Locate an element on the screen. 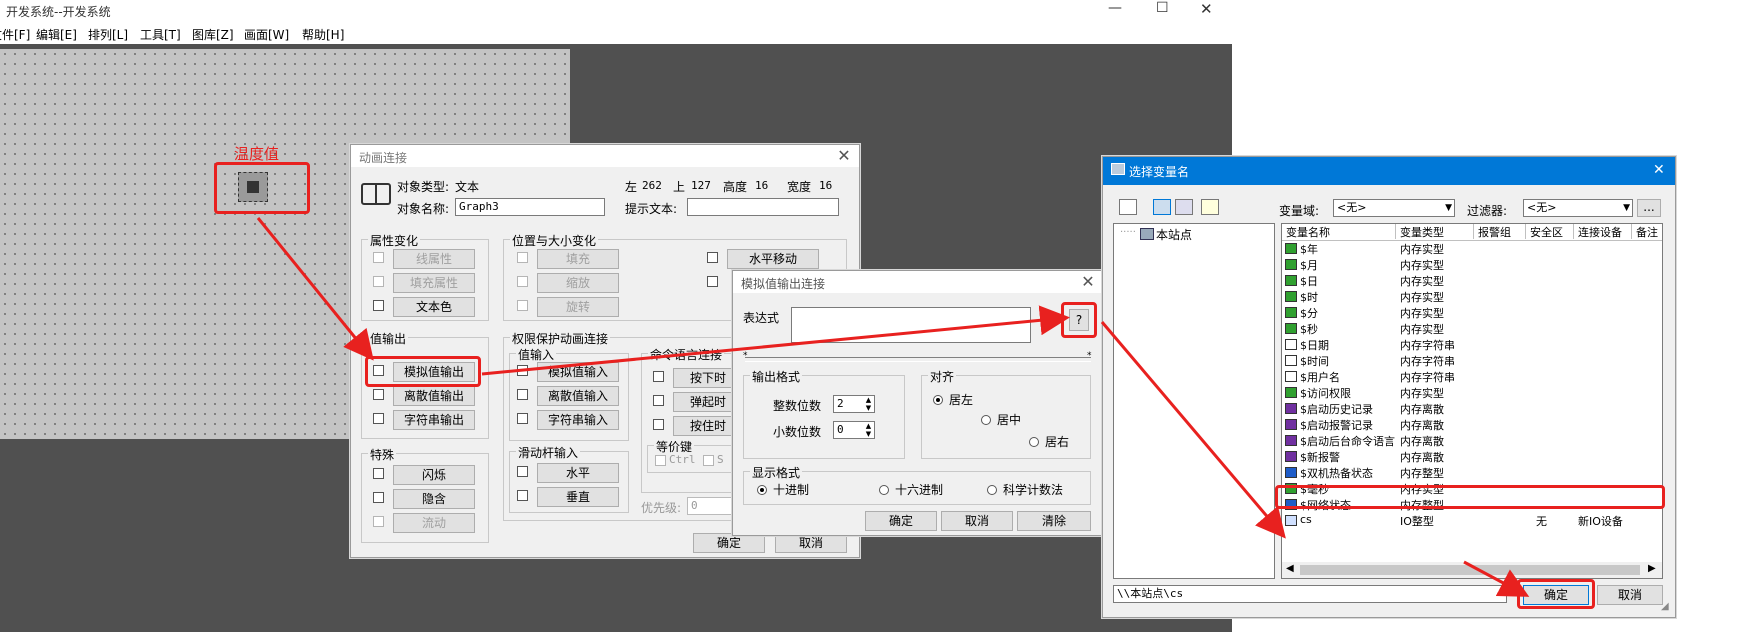 This screenshot has width=1761, height=632. cmd-down-checkbox is located at coordinates (658, 376).